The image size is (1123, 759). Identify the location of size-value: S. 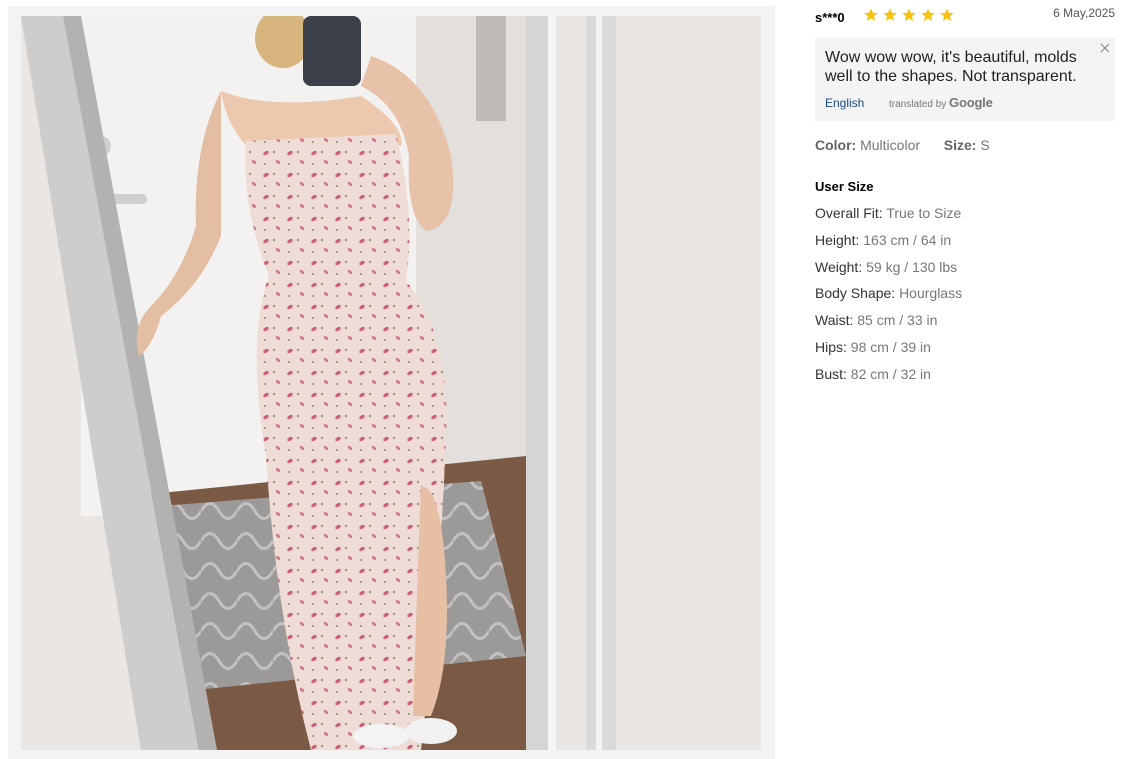
(985, 145).